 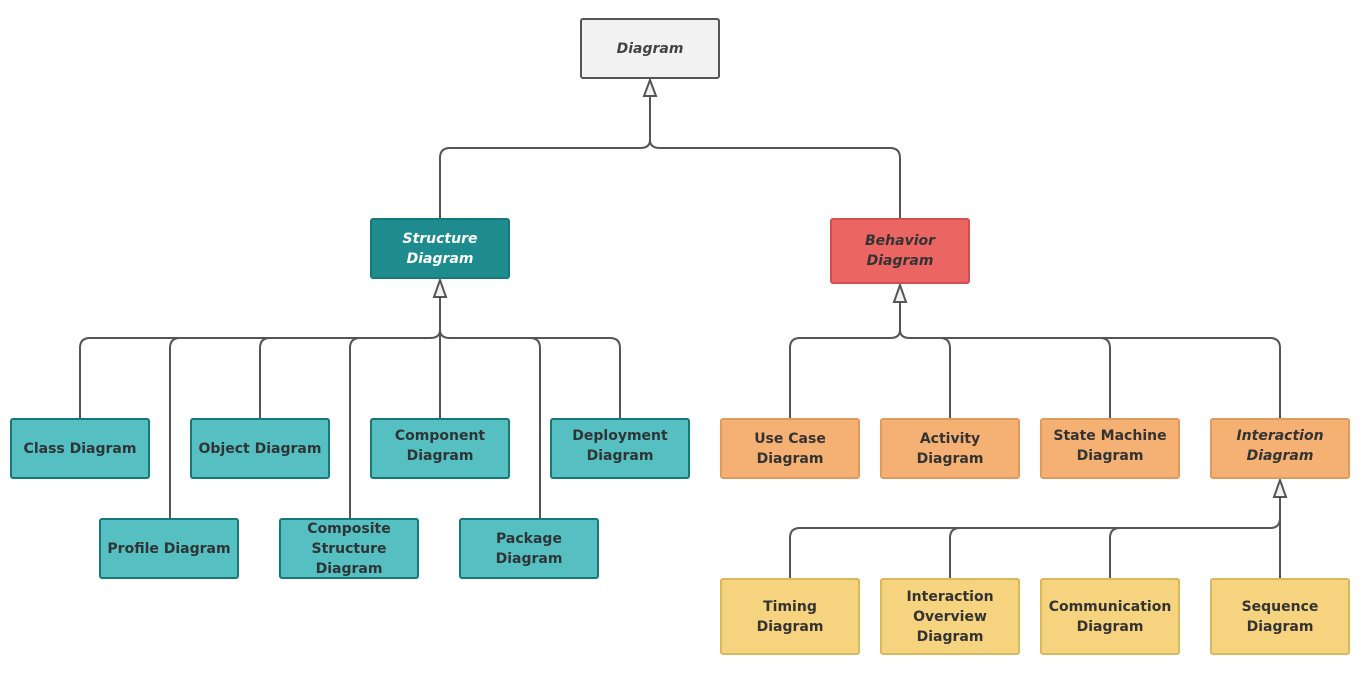 I want to click on node-profile-diagram: Profile Diagram, so click(x=169, y=548).